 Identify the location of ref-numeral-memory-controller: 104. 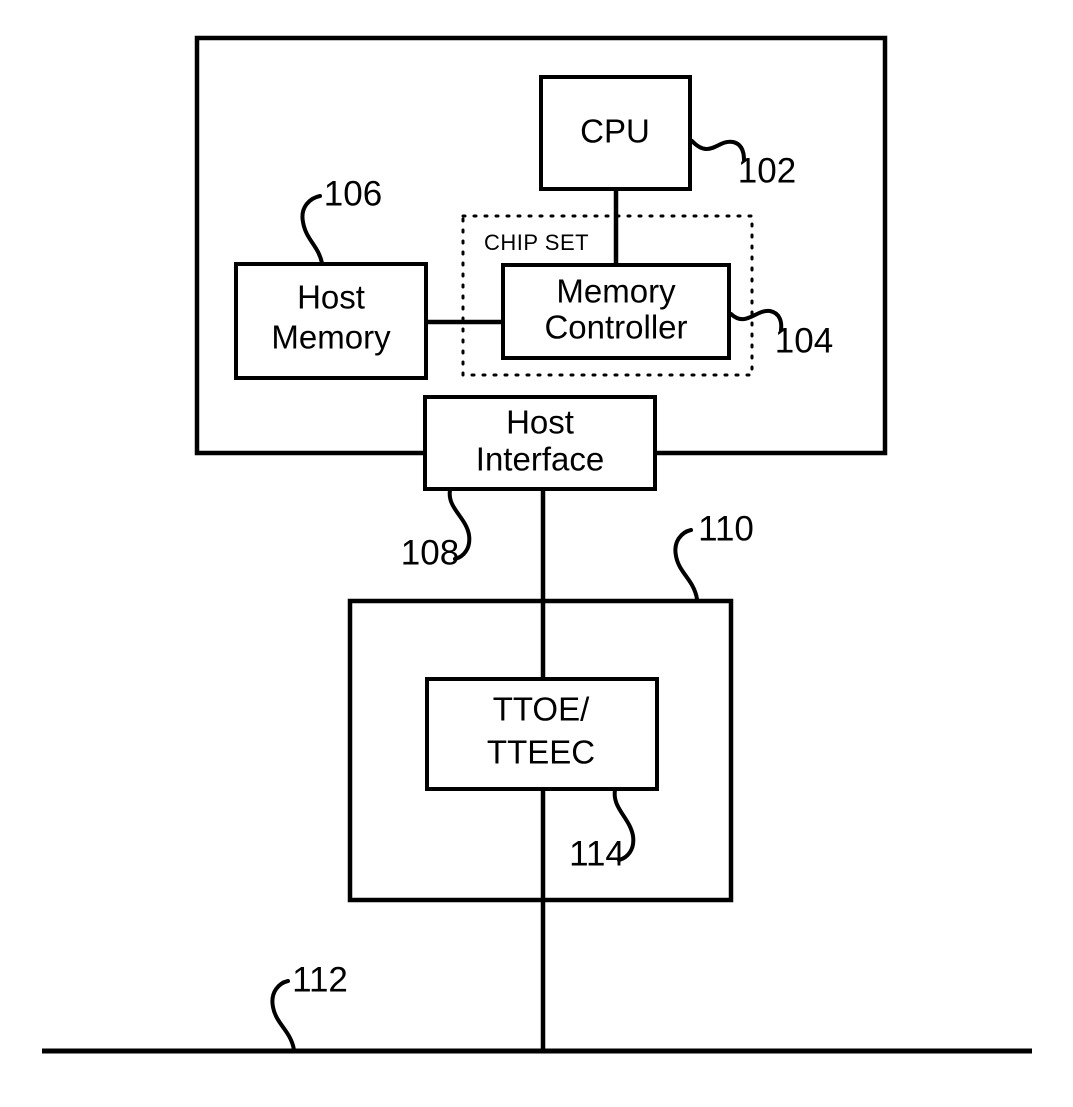
(804, 340).